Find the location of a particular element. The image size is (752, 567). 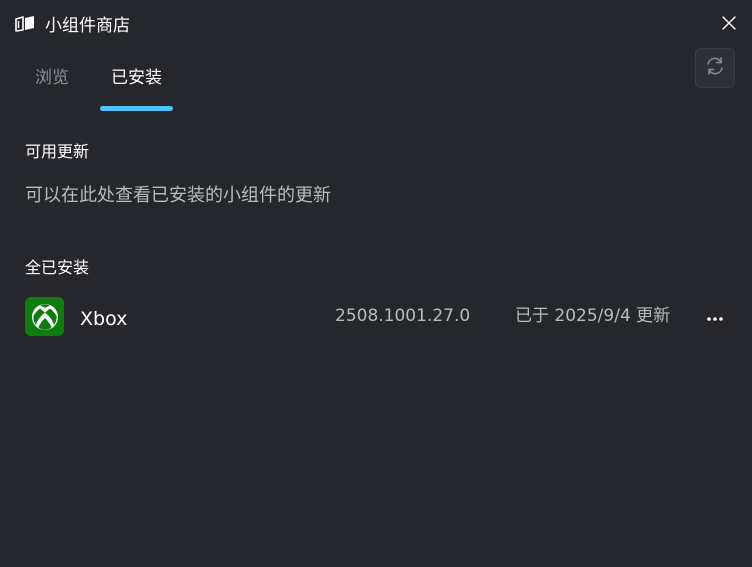

refresh-button is located at coordinates (715, 68).